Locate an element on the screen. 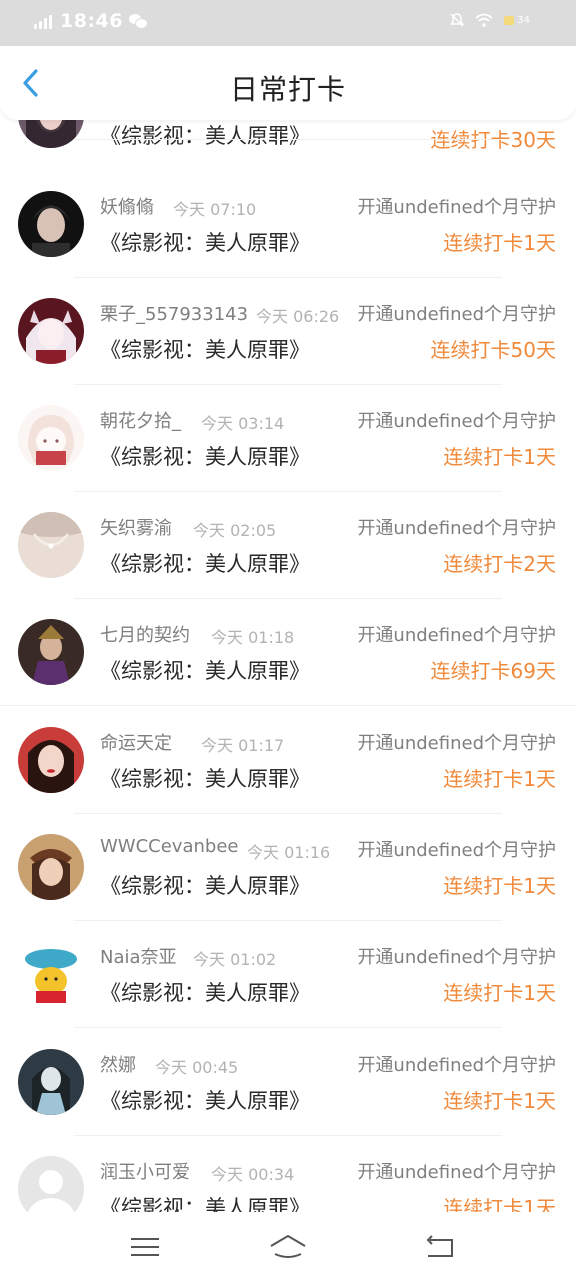 The image size is (576, 1280). home-button is located at coordinates (288, 1247).